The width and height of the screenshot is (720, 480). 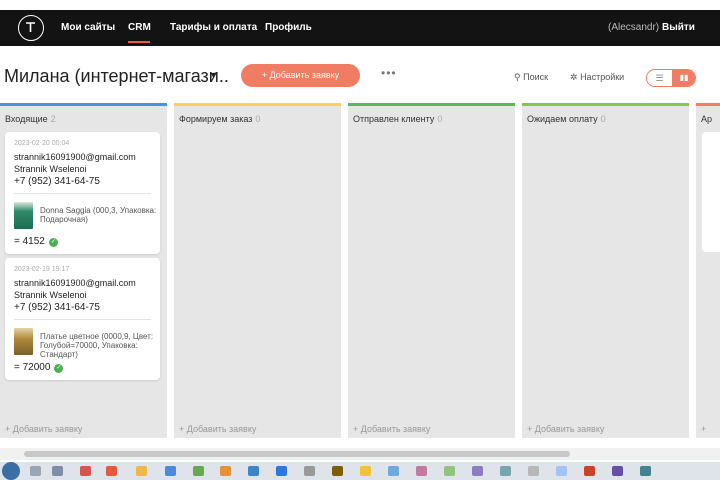 I want to click on column-title: Отправлен клиенту, so click(x=394, y=119).